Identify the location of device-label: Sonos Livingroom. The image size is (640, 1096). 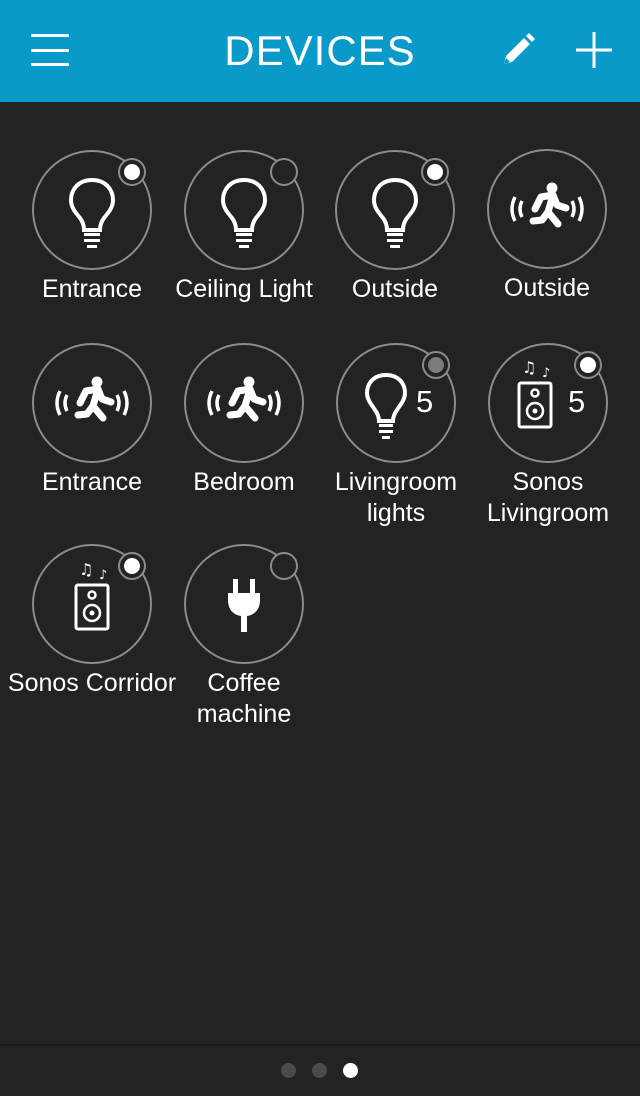
(548, 497).